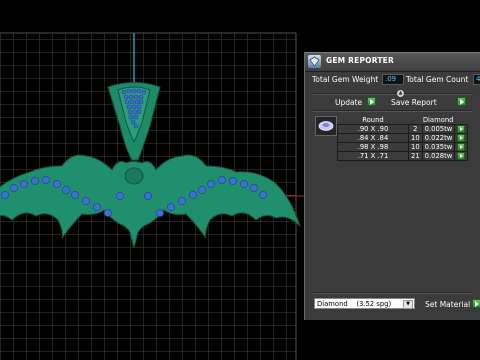  What do you see at coordinates (373, 156) in the screenshot?
I see `gem-size: .71 X .71` at bounding box center [373, 156].